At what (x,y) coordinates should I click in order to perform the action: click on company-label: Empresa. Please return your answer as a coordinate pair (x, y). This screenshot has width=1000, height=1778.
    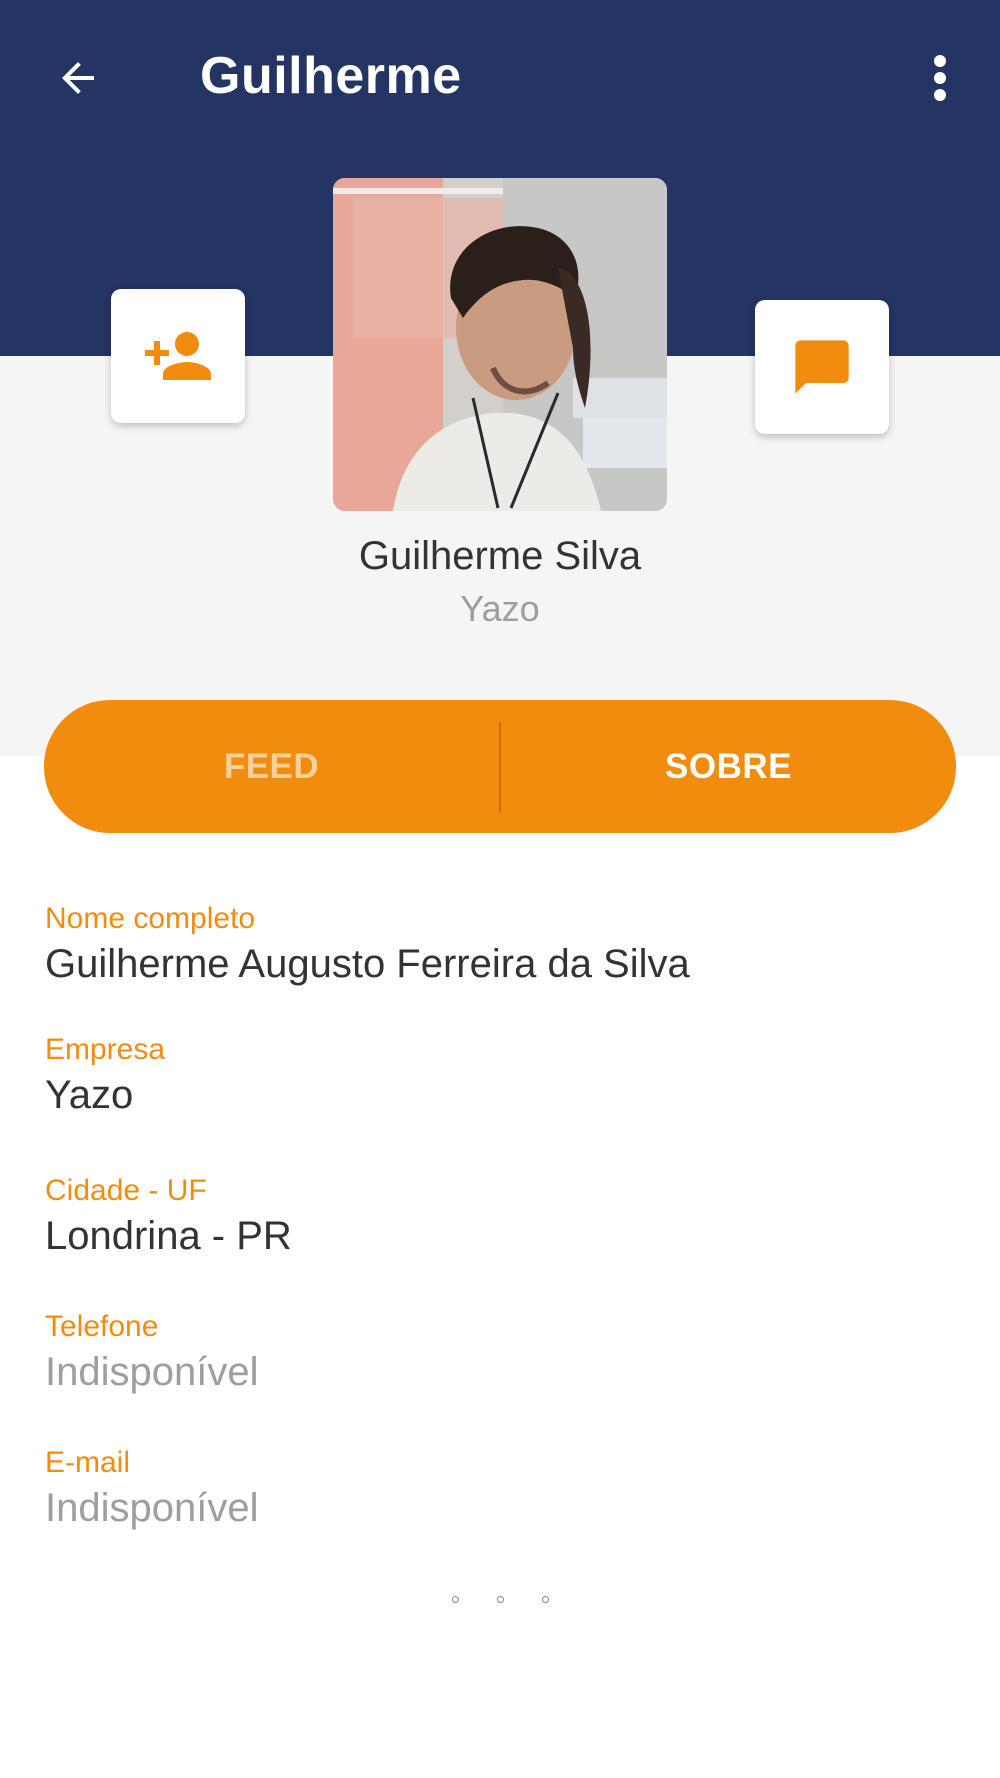
    Looking at the image, I should click on (105, 1049).